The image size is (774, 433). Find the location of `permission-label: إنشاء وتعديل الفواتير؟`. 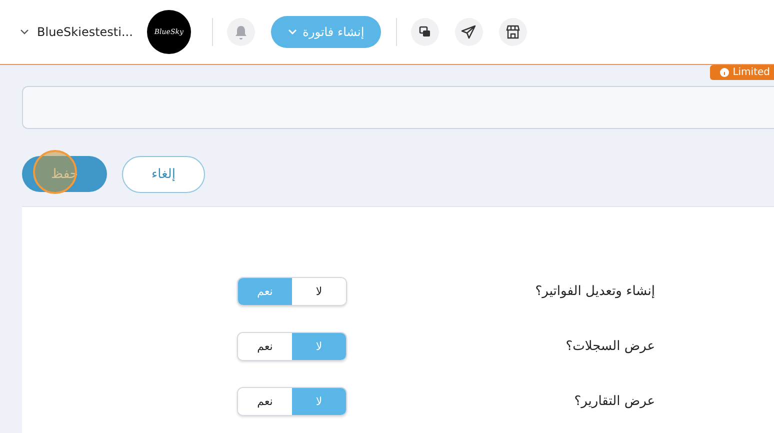

permission-label: إنشاء وتعديل الفواتير؟ is located at coordinates (594, 291).